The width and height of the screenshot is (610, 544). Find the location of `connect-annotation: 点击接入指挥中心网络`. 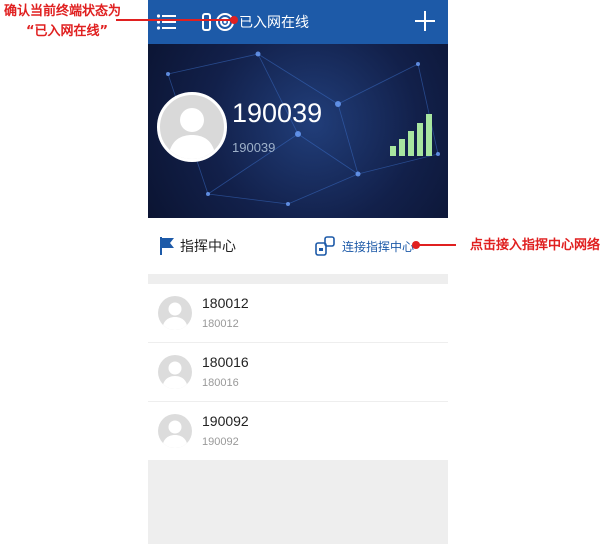

connect-annotation: 点击接入指挥中心网络 is located at coordinates (535, 245).